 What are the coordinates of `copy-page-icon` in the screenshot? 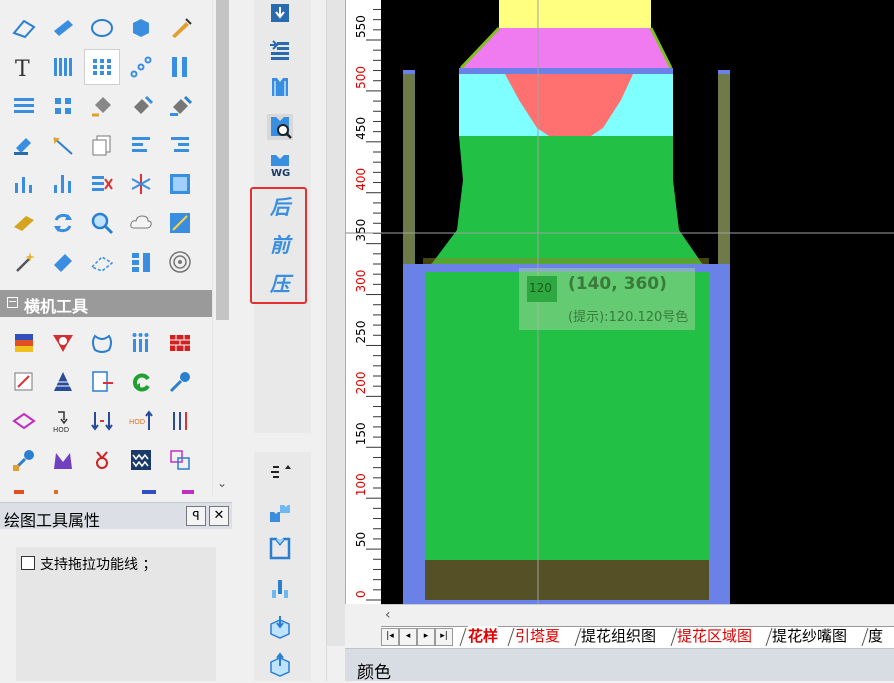 It's located at (102, 145).